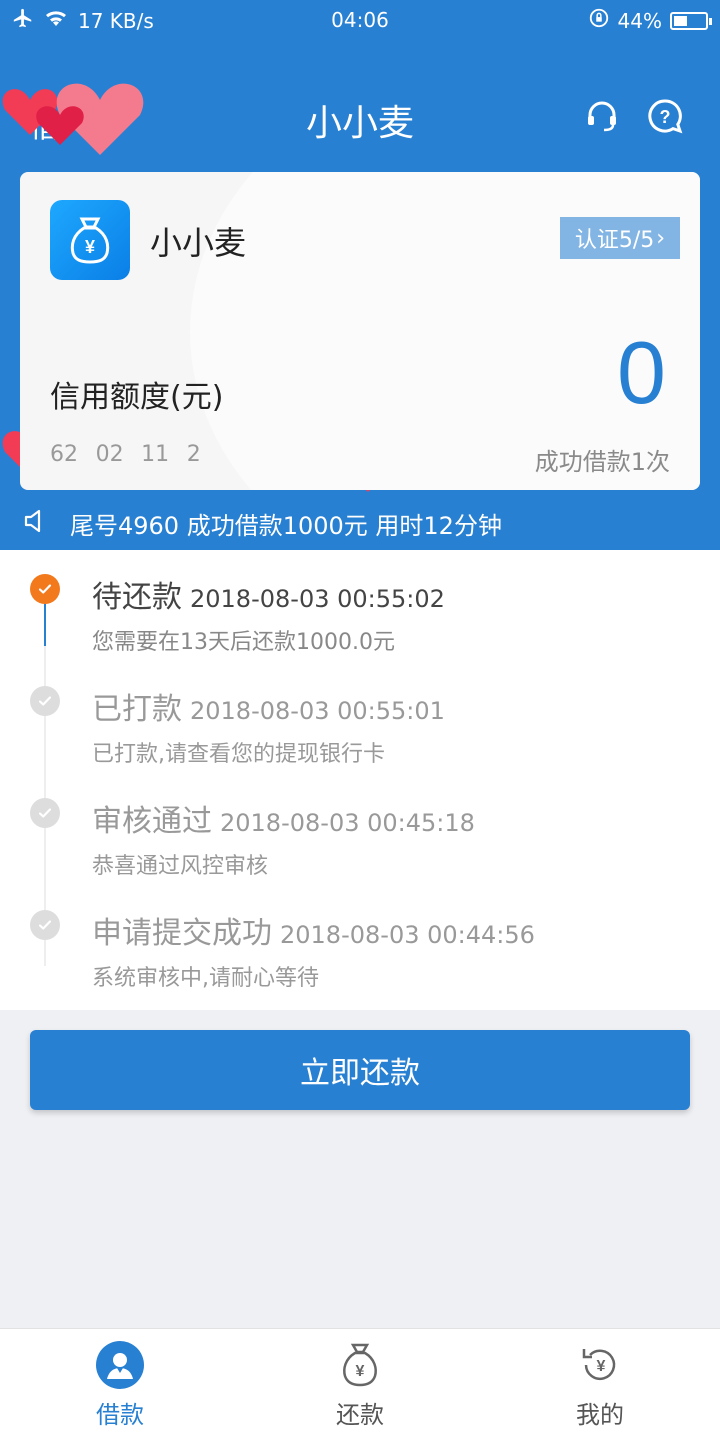 The image size is (720, 1440). Describe the element at coordinates (602, 462) in the screenshot. I see `loan-count: 成功借款1次` at that location.